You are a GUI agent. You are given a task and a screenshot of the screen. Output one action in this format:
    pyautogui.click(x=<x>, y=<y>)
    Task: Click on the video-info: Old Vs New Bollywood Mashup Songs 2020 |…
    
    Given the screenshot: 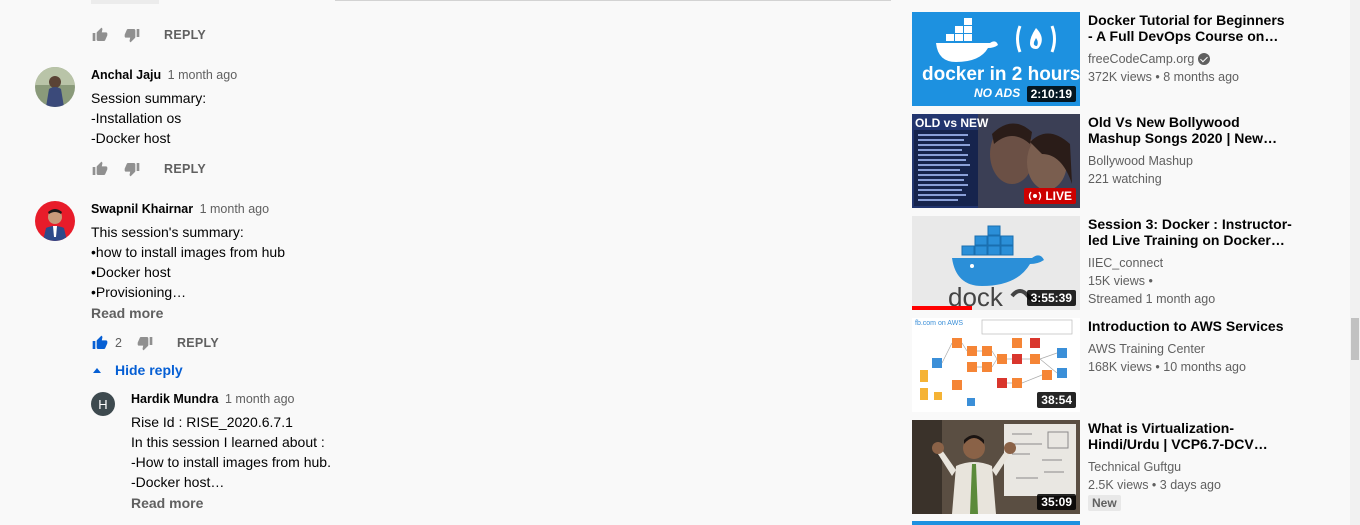 What is the action you would take?
    pyautogui.click(x=1190, y=151)
    